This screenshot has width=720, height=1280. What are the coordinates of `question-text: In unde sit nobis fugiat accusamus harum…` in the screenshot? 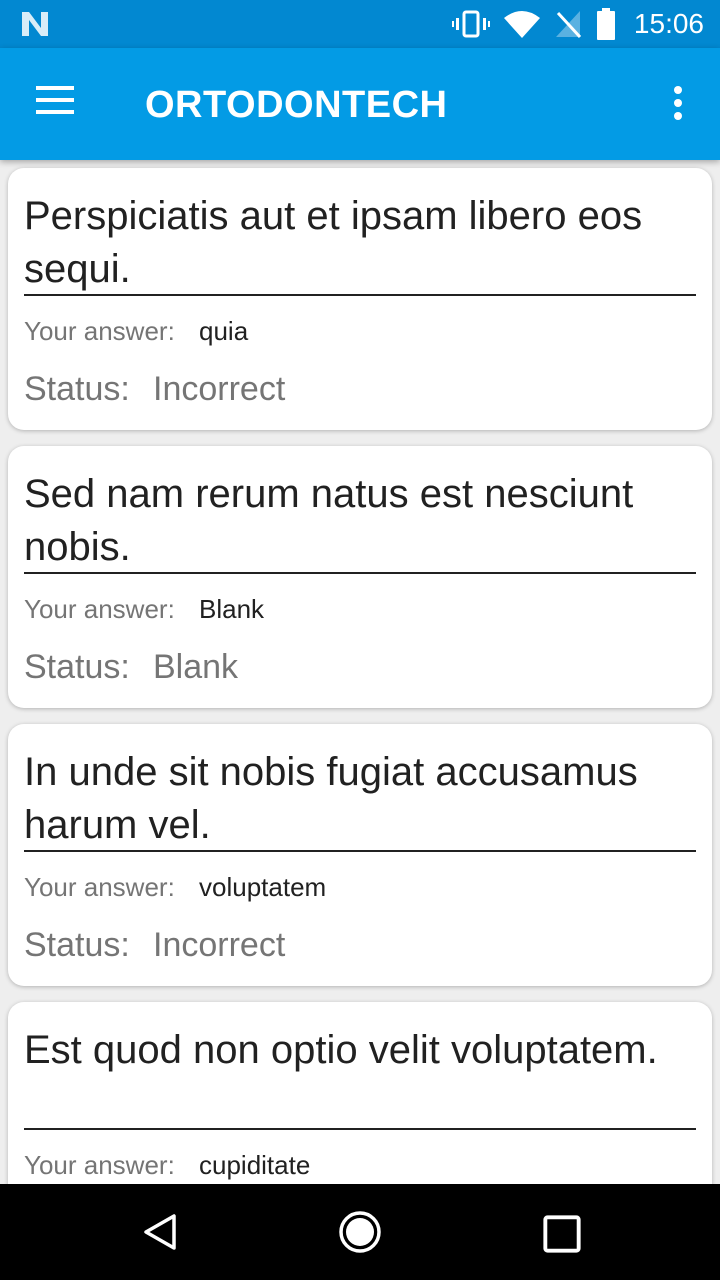 It's located at (331, 798).